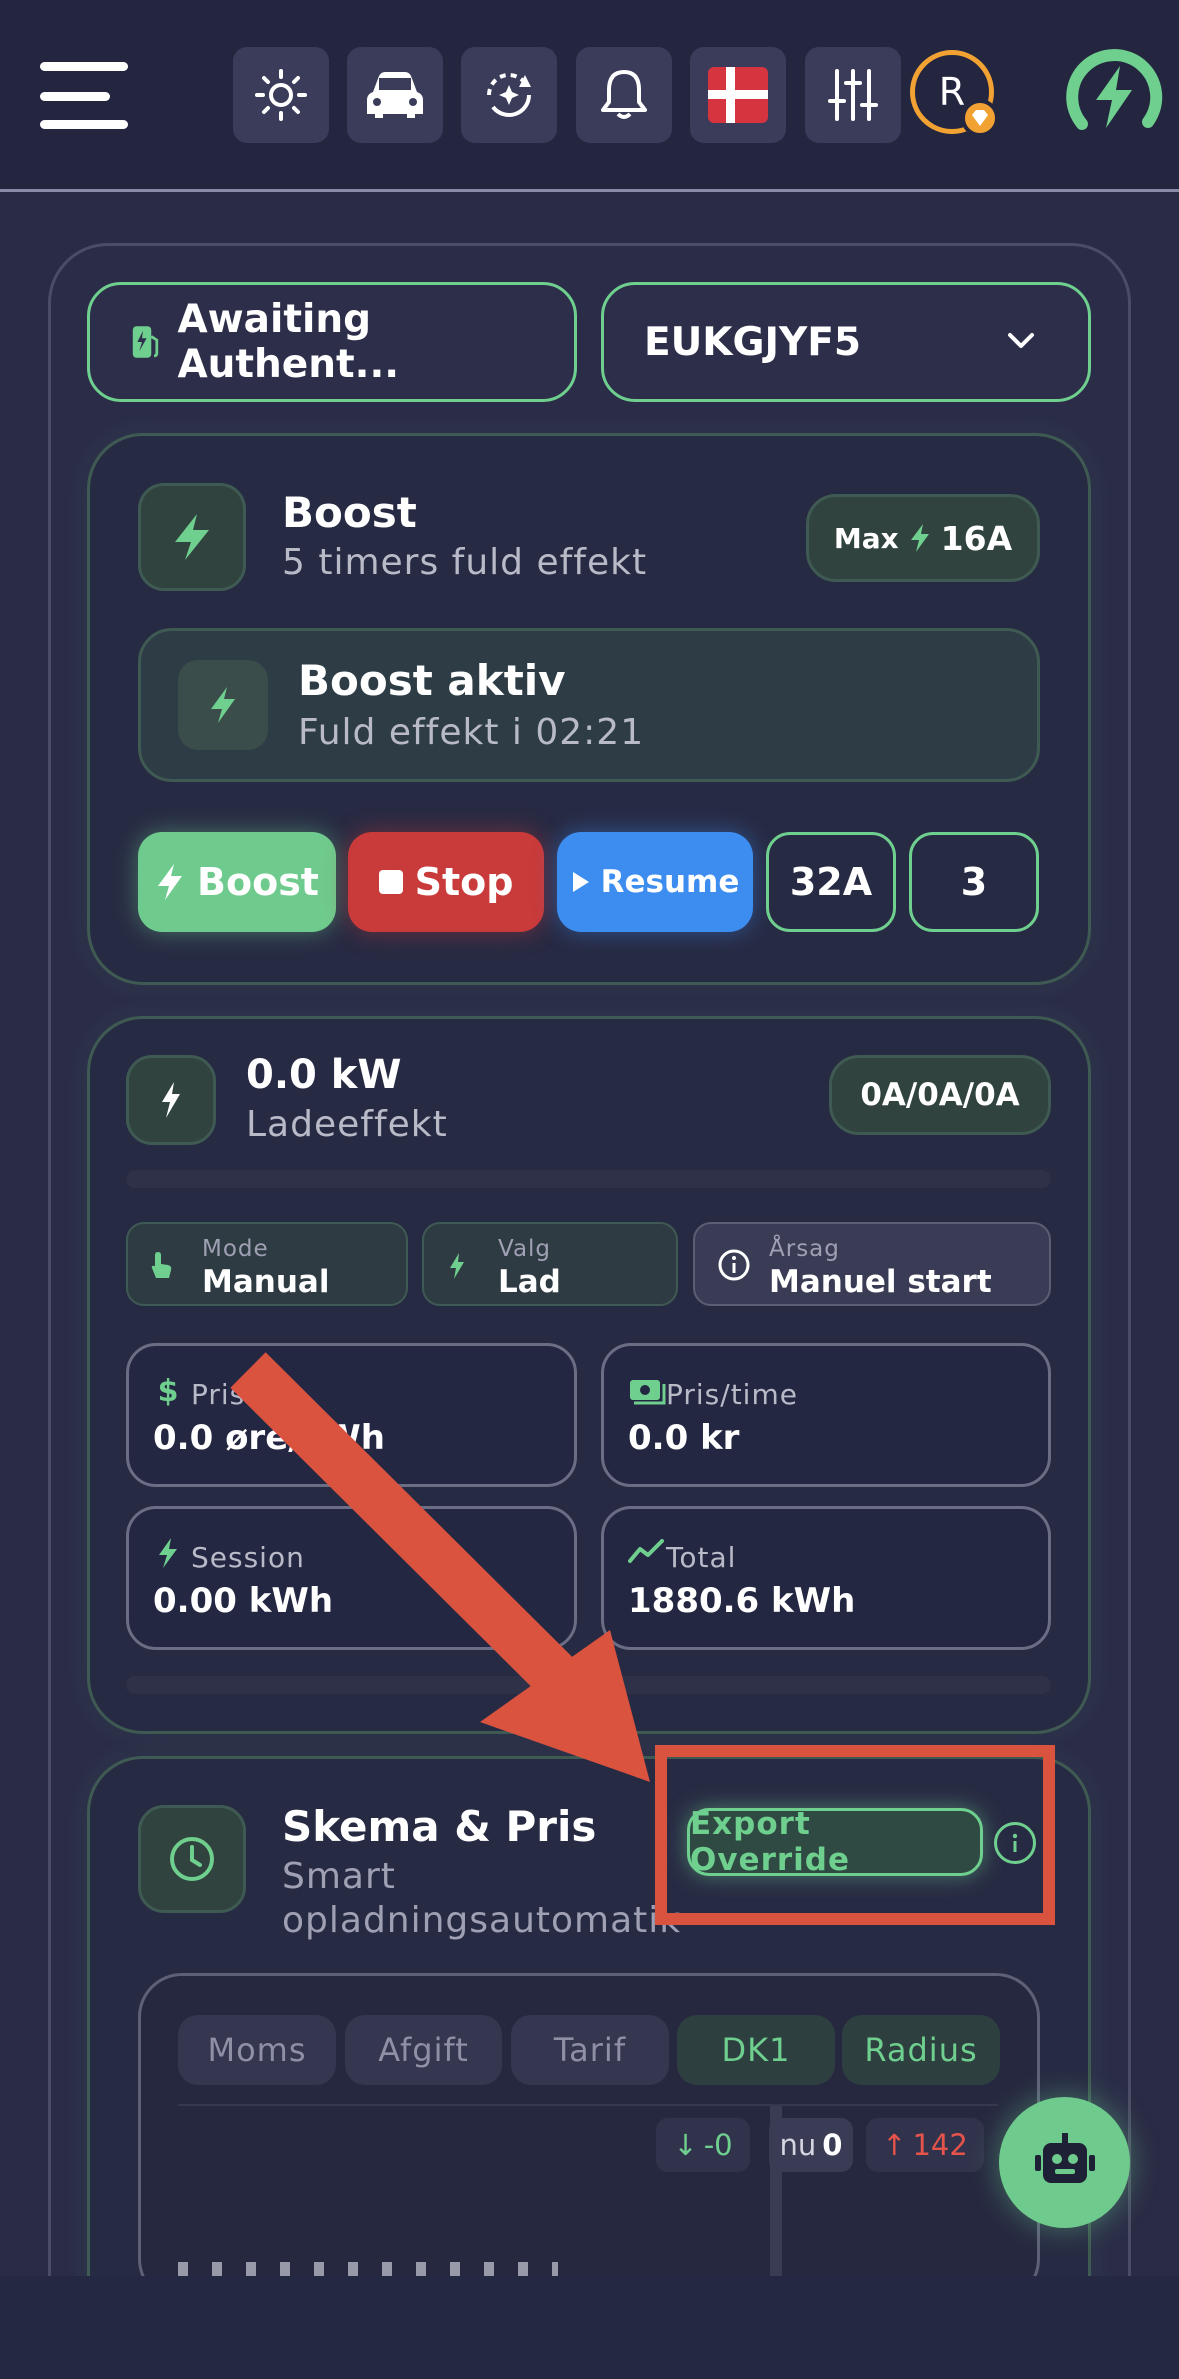 This screenshot has width=1179, height=2379. What do you see at coordinates (257, 2050) in the screenshot?
I see `tab-moms: Moms` at bounding box center [257, 2050].